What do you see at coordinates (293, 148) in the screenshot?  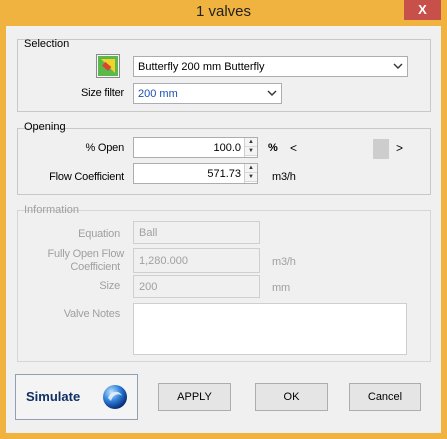 I see `slider-left-arrow: <` at bounding box center [293, 148].